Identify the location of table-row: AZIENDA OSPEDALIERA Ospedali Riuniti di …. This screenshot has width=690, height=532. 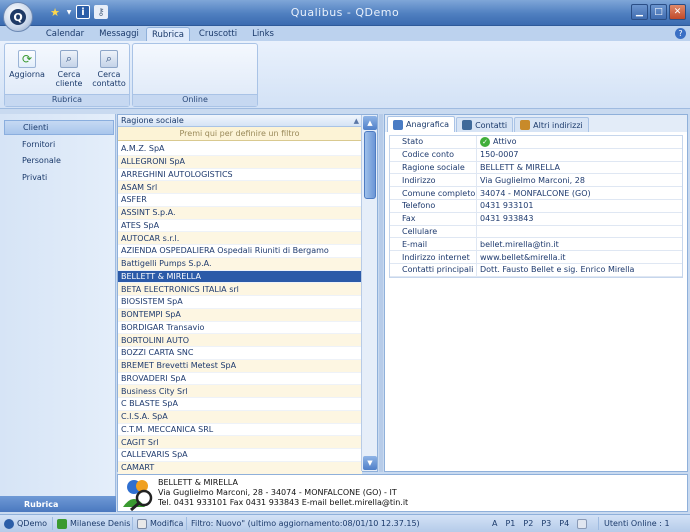
(240, 251).